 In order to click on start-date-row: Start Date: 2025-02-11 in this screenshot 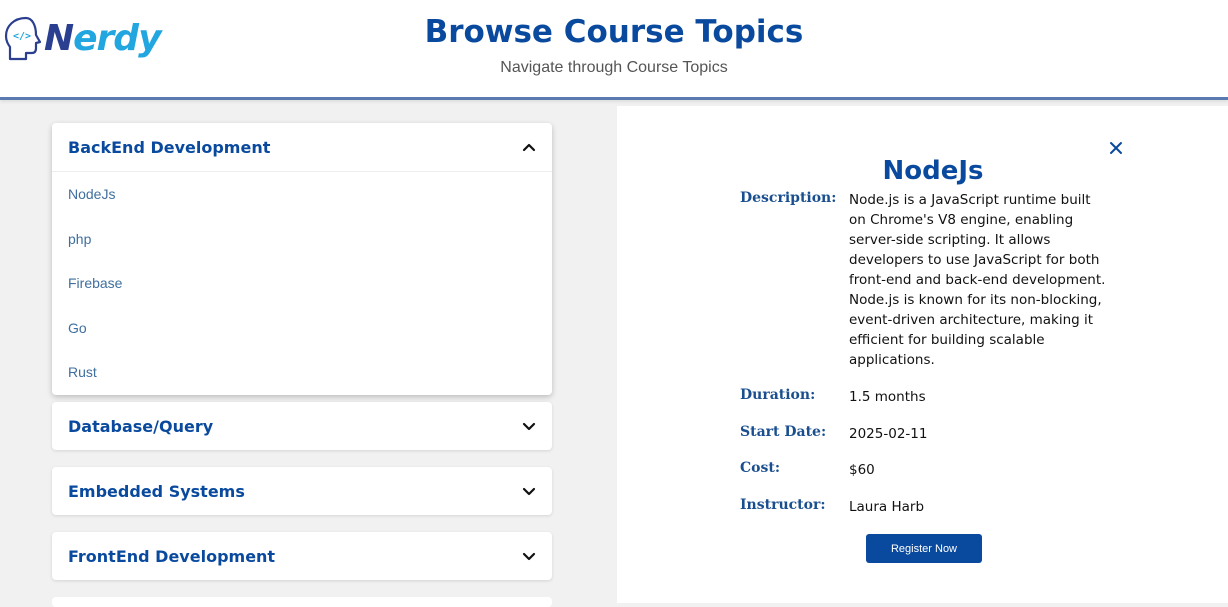, I will do `click(925, 434)`.